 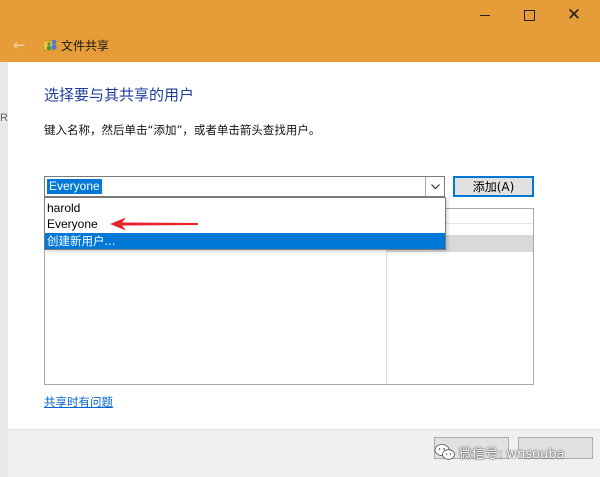 I want to click on wechat-watermark: 微信号: wnsouba, so click(x=499, y=452).